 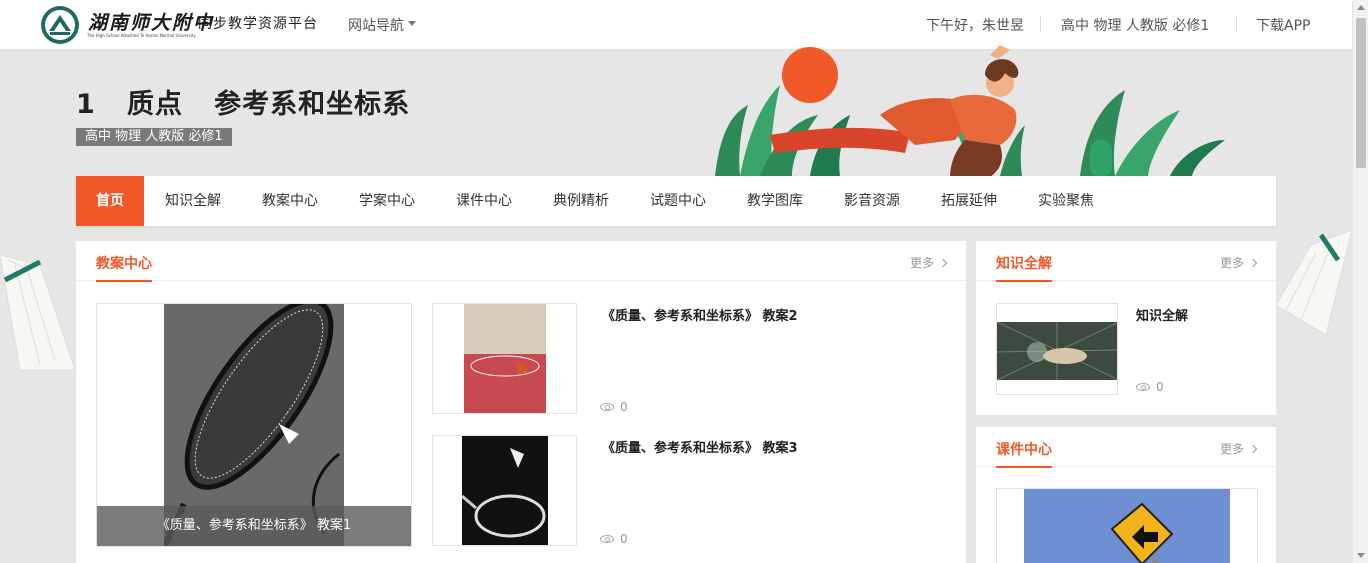 I want to click on scroll-up-arrow-icon, so click(x=1361, y=7).